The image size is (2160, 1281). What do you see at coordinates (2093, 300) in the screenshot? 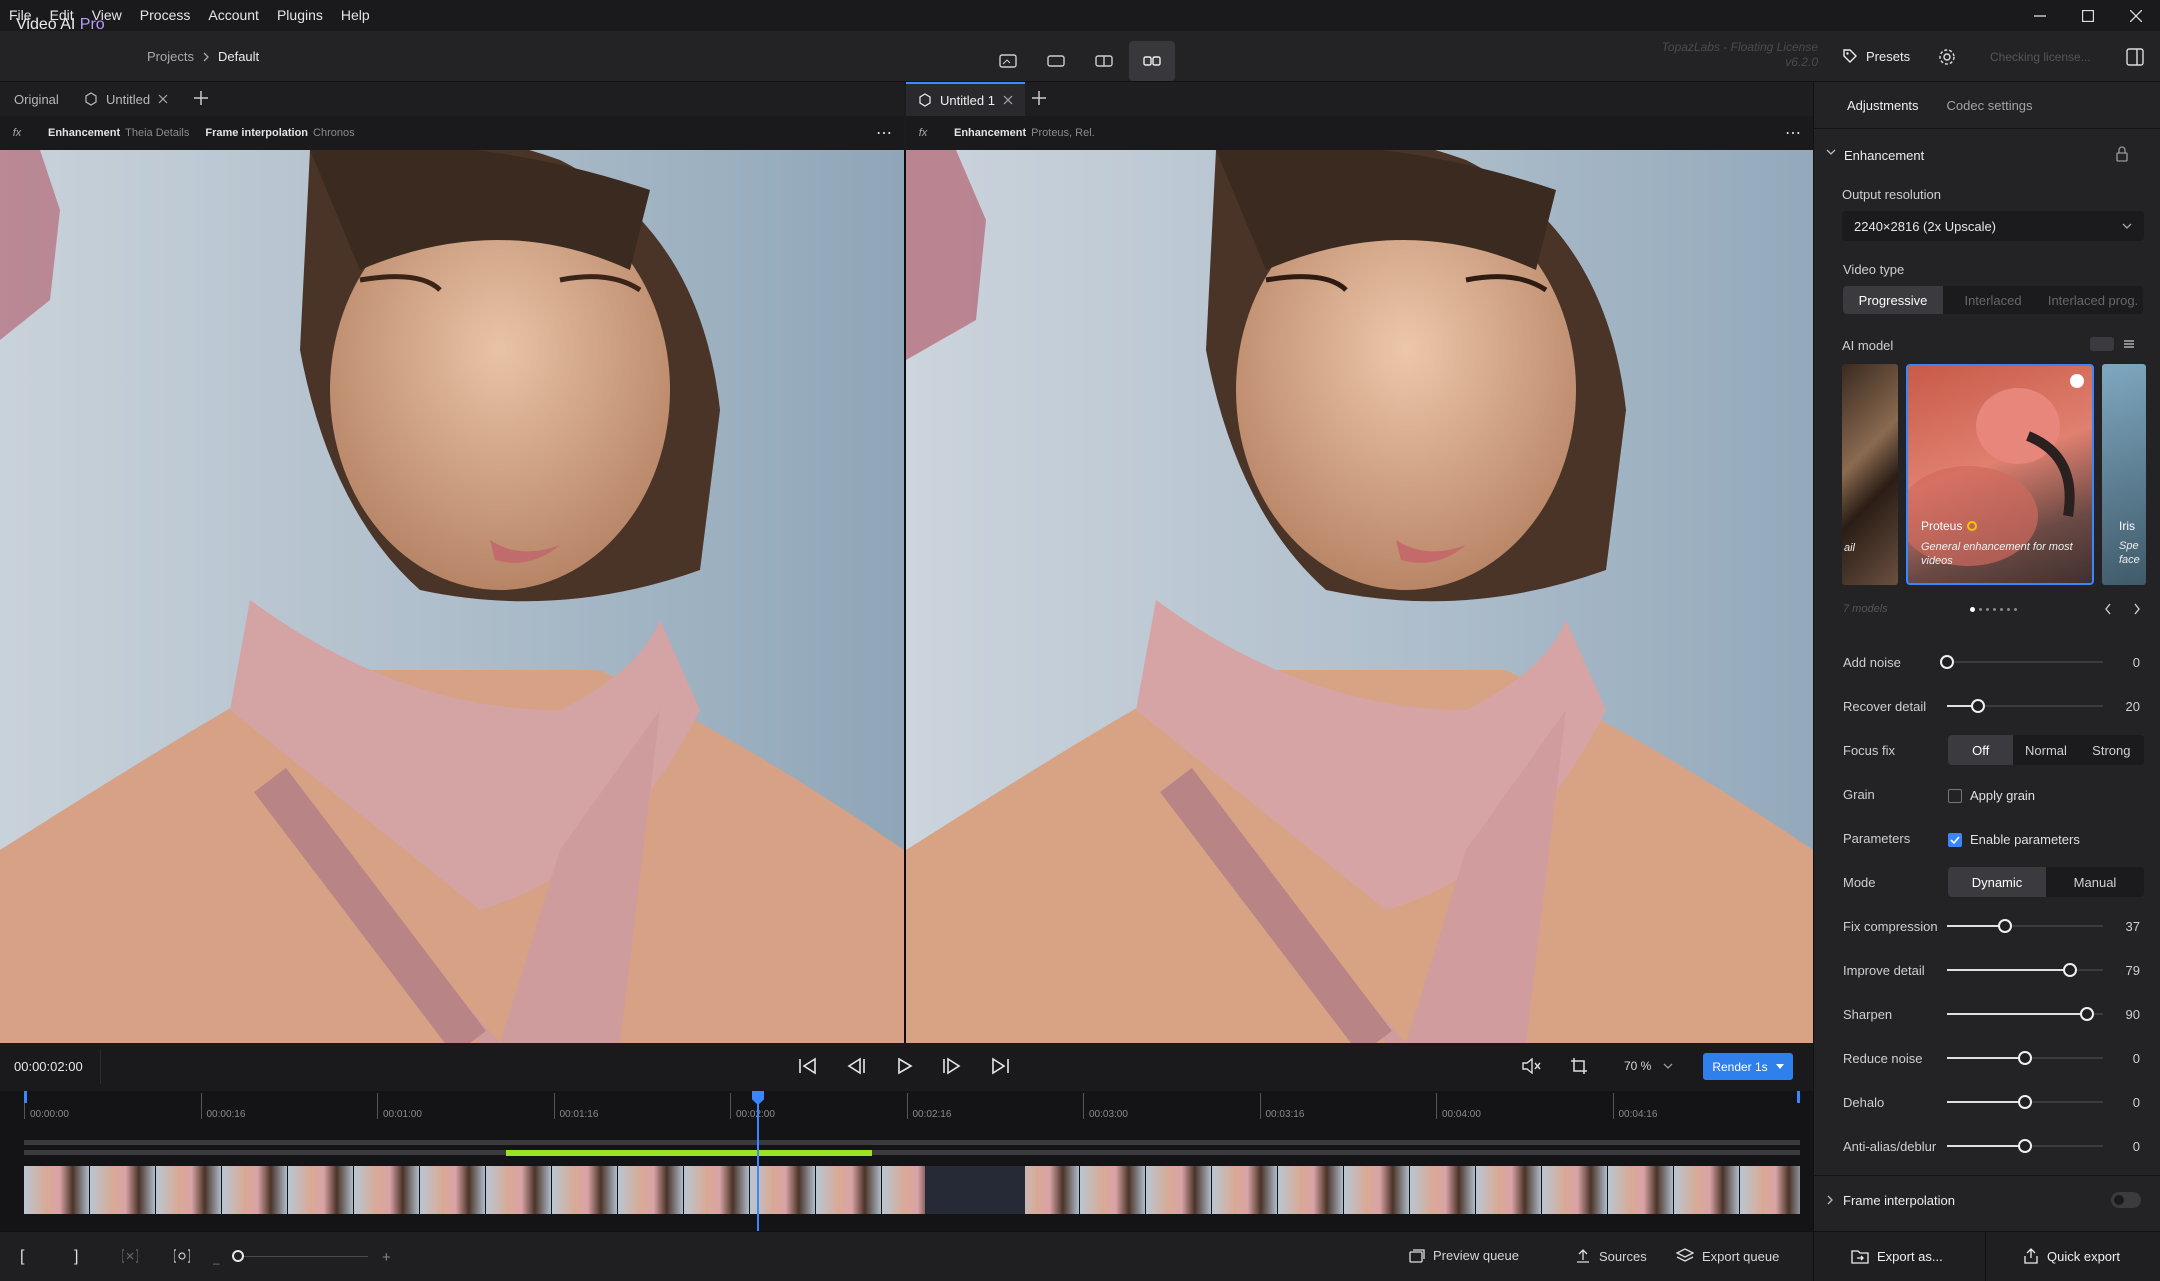
I see `video-type-interlaced-prog: Interlaced prog.` at bounding box center [2093, 300].